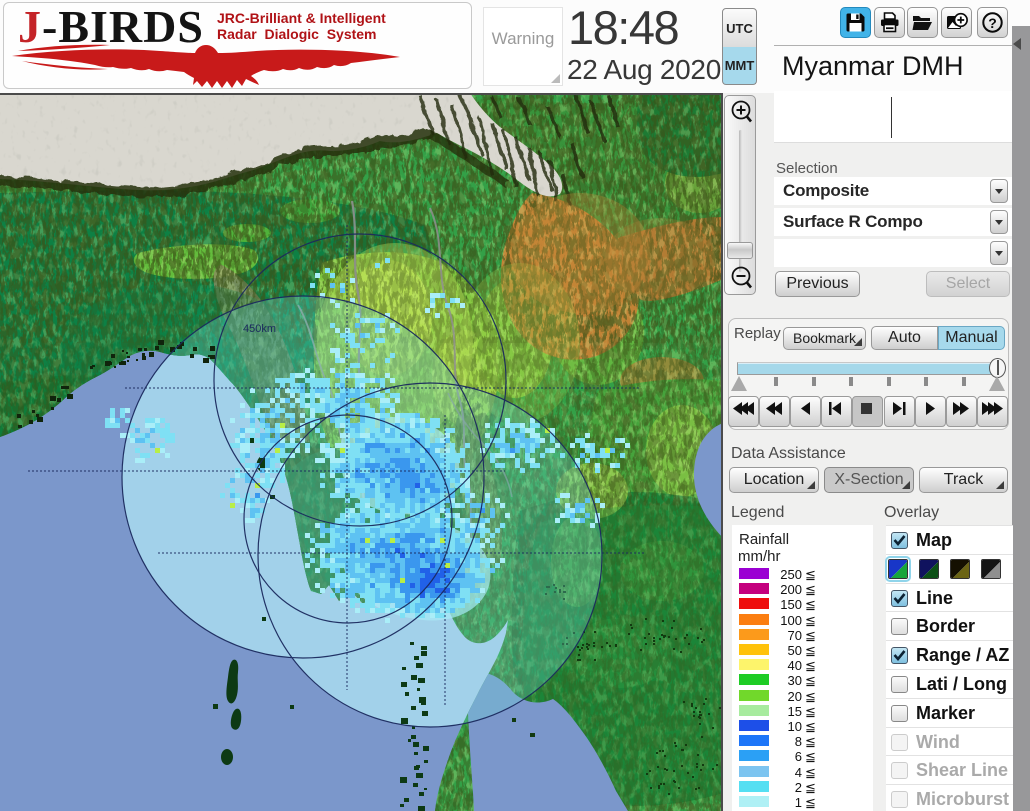 The height and width of the screenshot is (811, 1030). What do you see at coordinates (259, 329) in the screenshot?
I see `svg-text: 450km` at bounding box center [259, 329].